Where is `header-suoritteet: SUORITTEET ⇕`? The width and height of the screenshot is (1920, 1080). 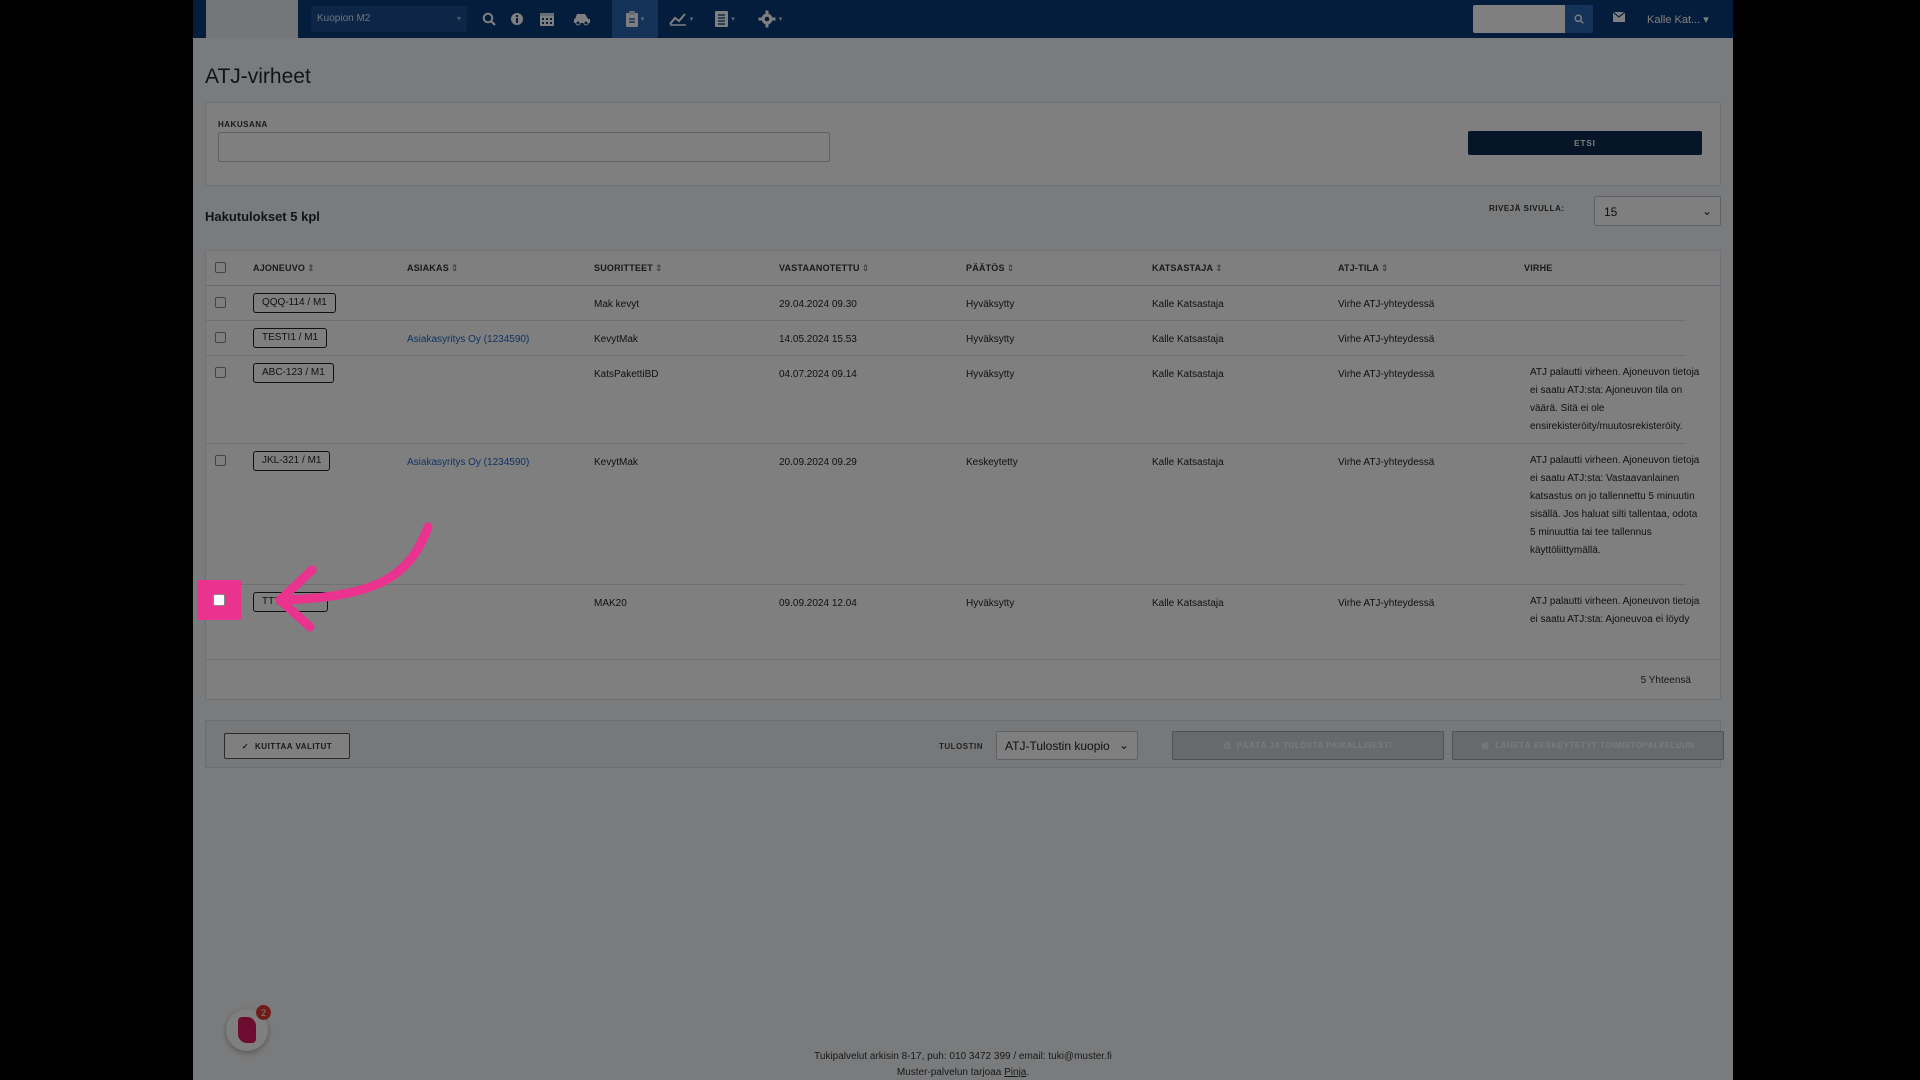
header-suoritteet: SUORITTEET ⇕ is located at coordinates (628, 268).